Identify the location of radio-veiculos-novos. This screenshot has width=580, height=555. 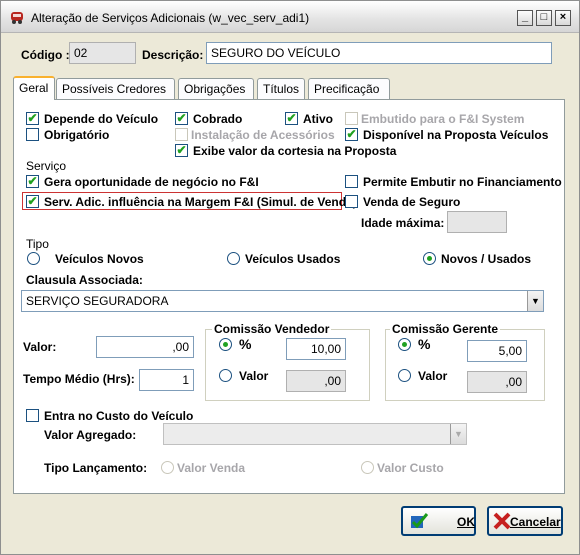
(33, 258).